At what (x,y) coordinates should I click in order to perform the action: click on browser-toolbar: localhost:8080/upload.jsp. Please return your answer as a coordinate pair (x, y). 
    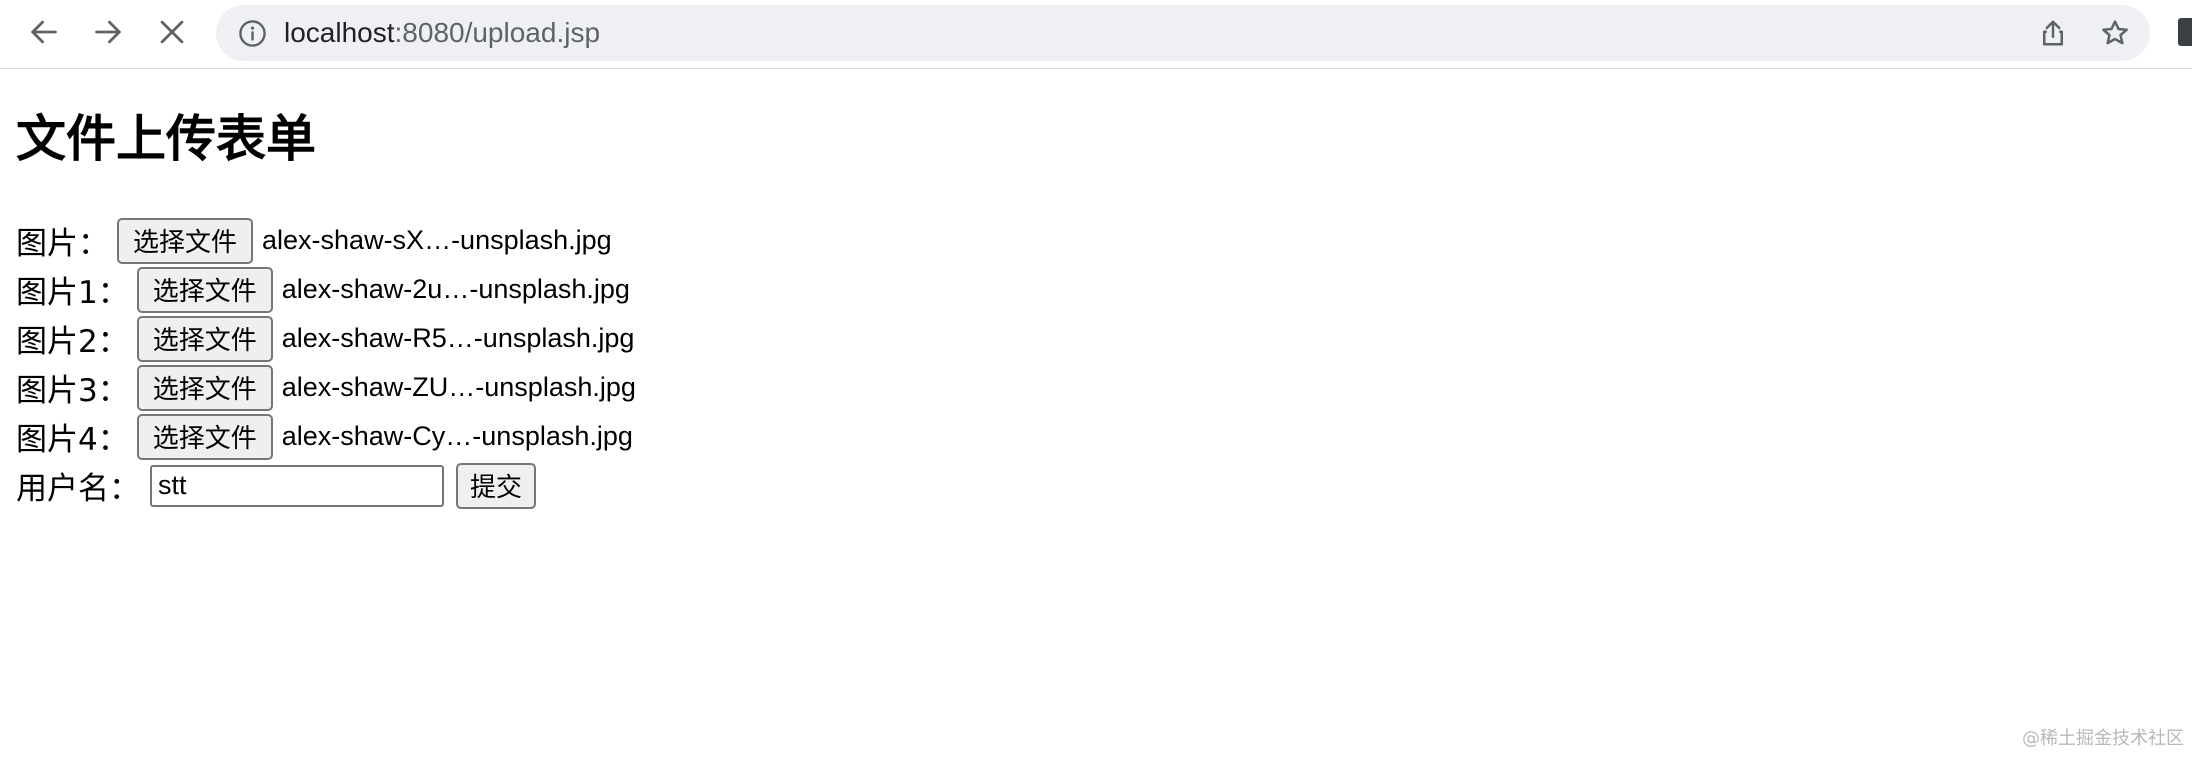
    Looking at the image, I should click on (1096, 34).